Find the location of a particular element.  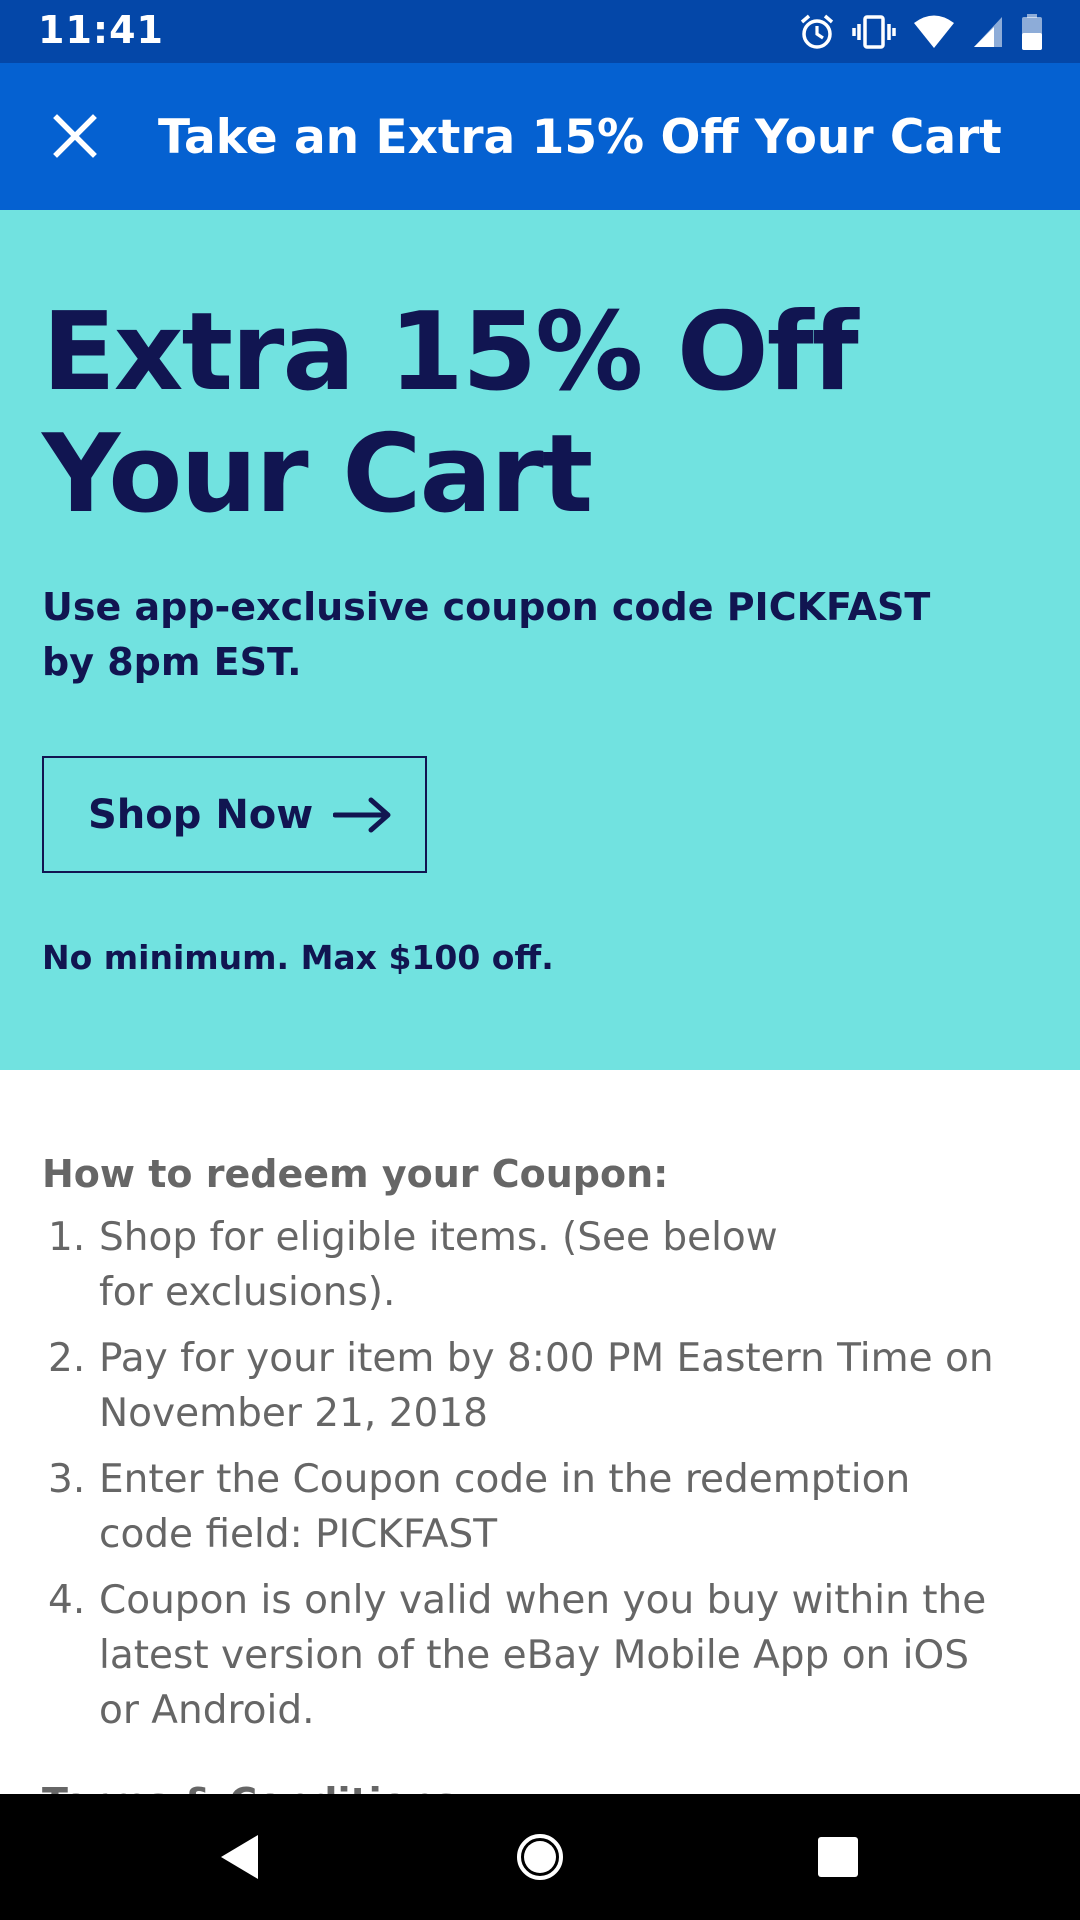

recents-icon is located at coordinates (838, 1857).